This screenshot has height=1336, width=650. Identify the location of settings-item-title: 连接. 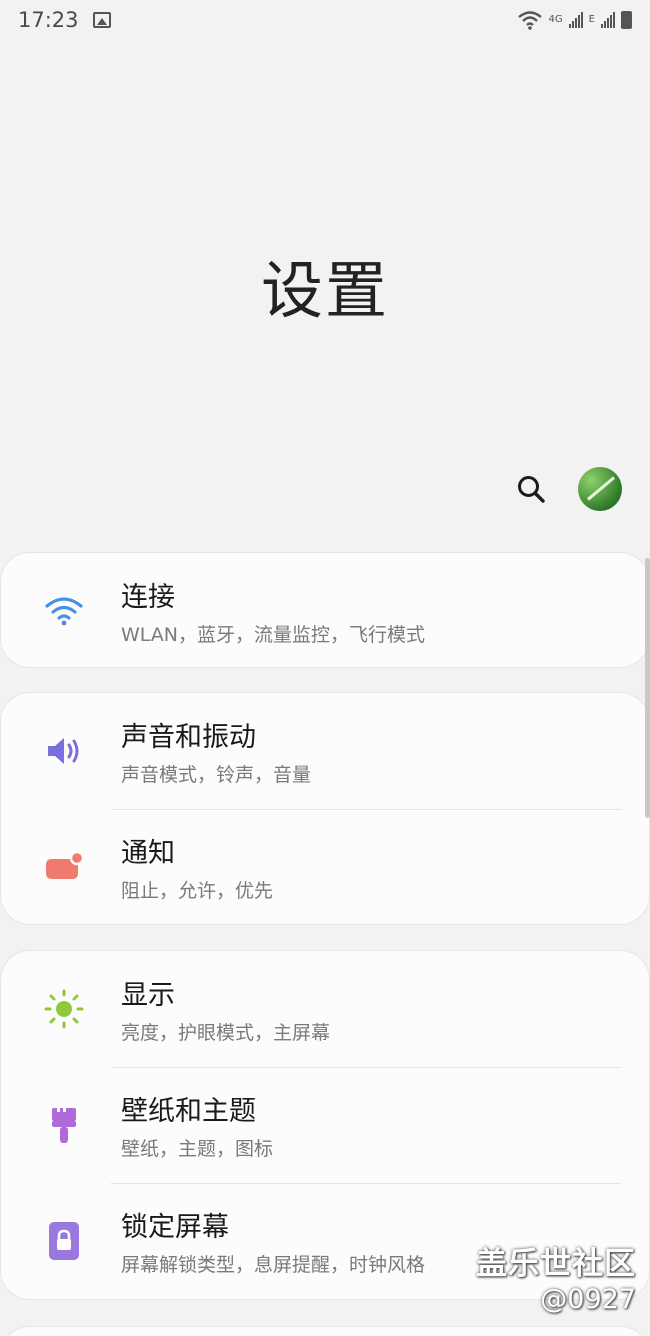
(148, 597).